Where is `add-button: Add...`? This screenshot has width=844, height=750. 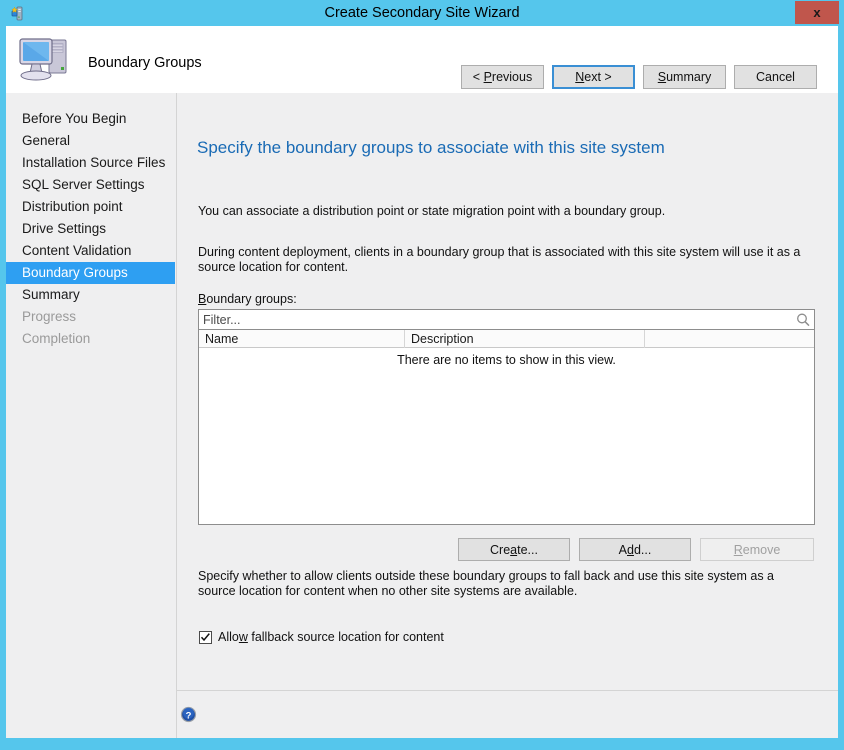
add-button: Add... is located at coordinates (635, 549).